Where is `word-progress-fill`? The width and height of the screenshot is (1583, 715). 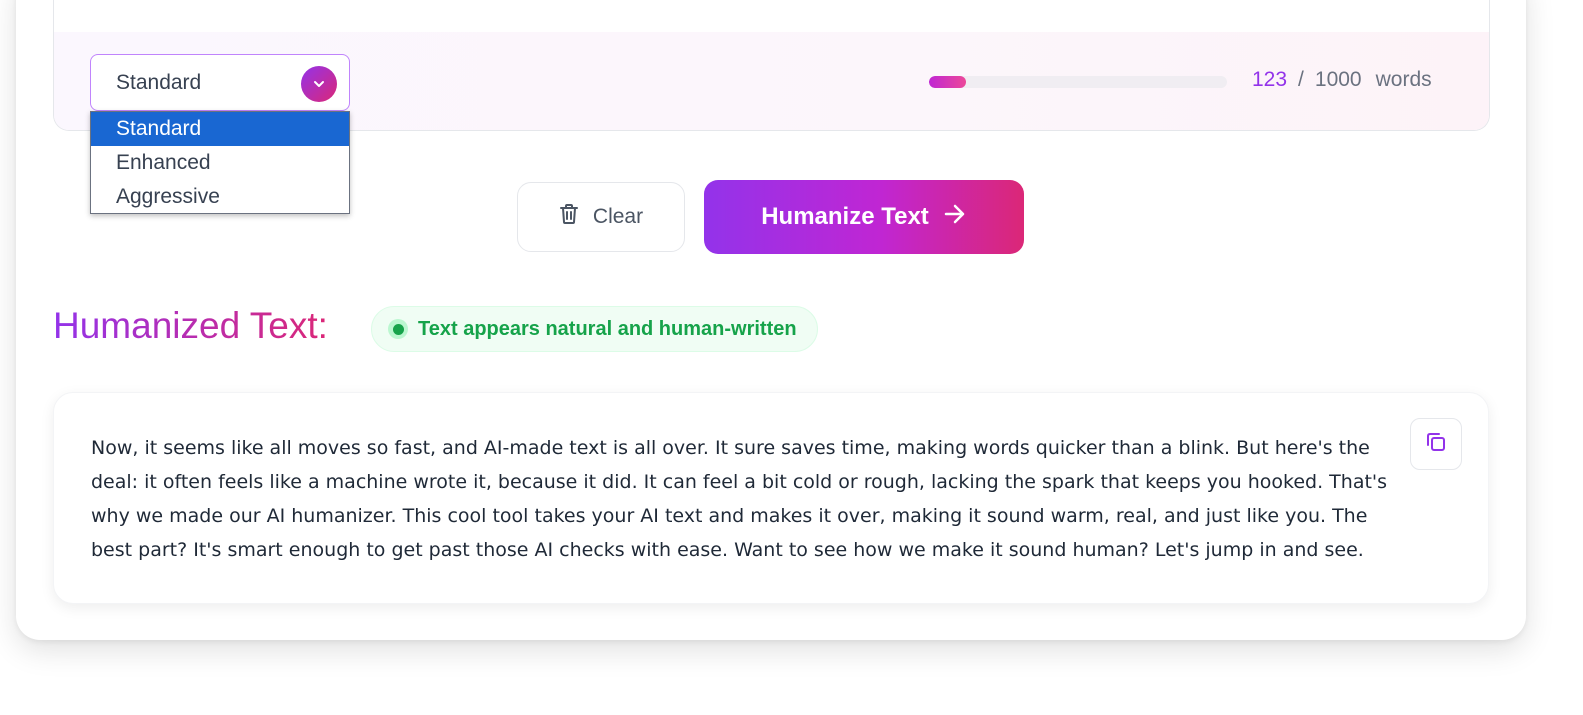
word-progress-fill is located at coordinates (947, 82).